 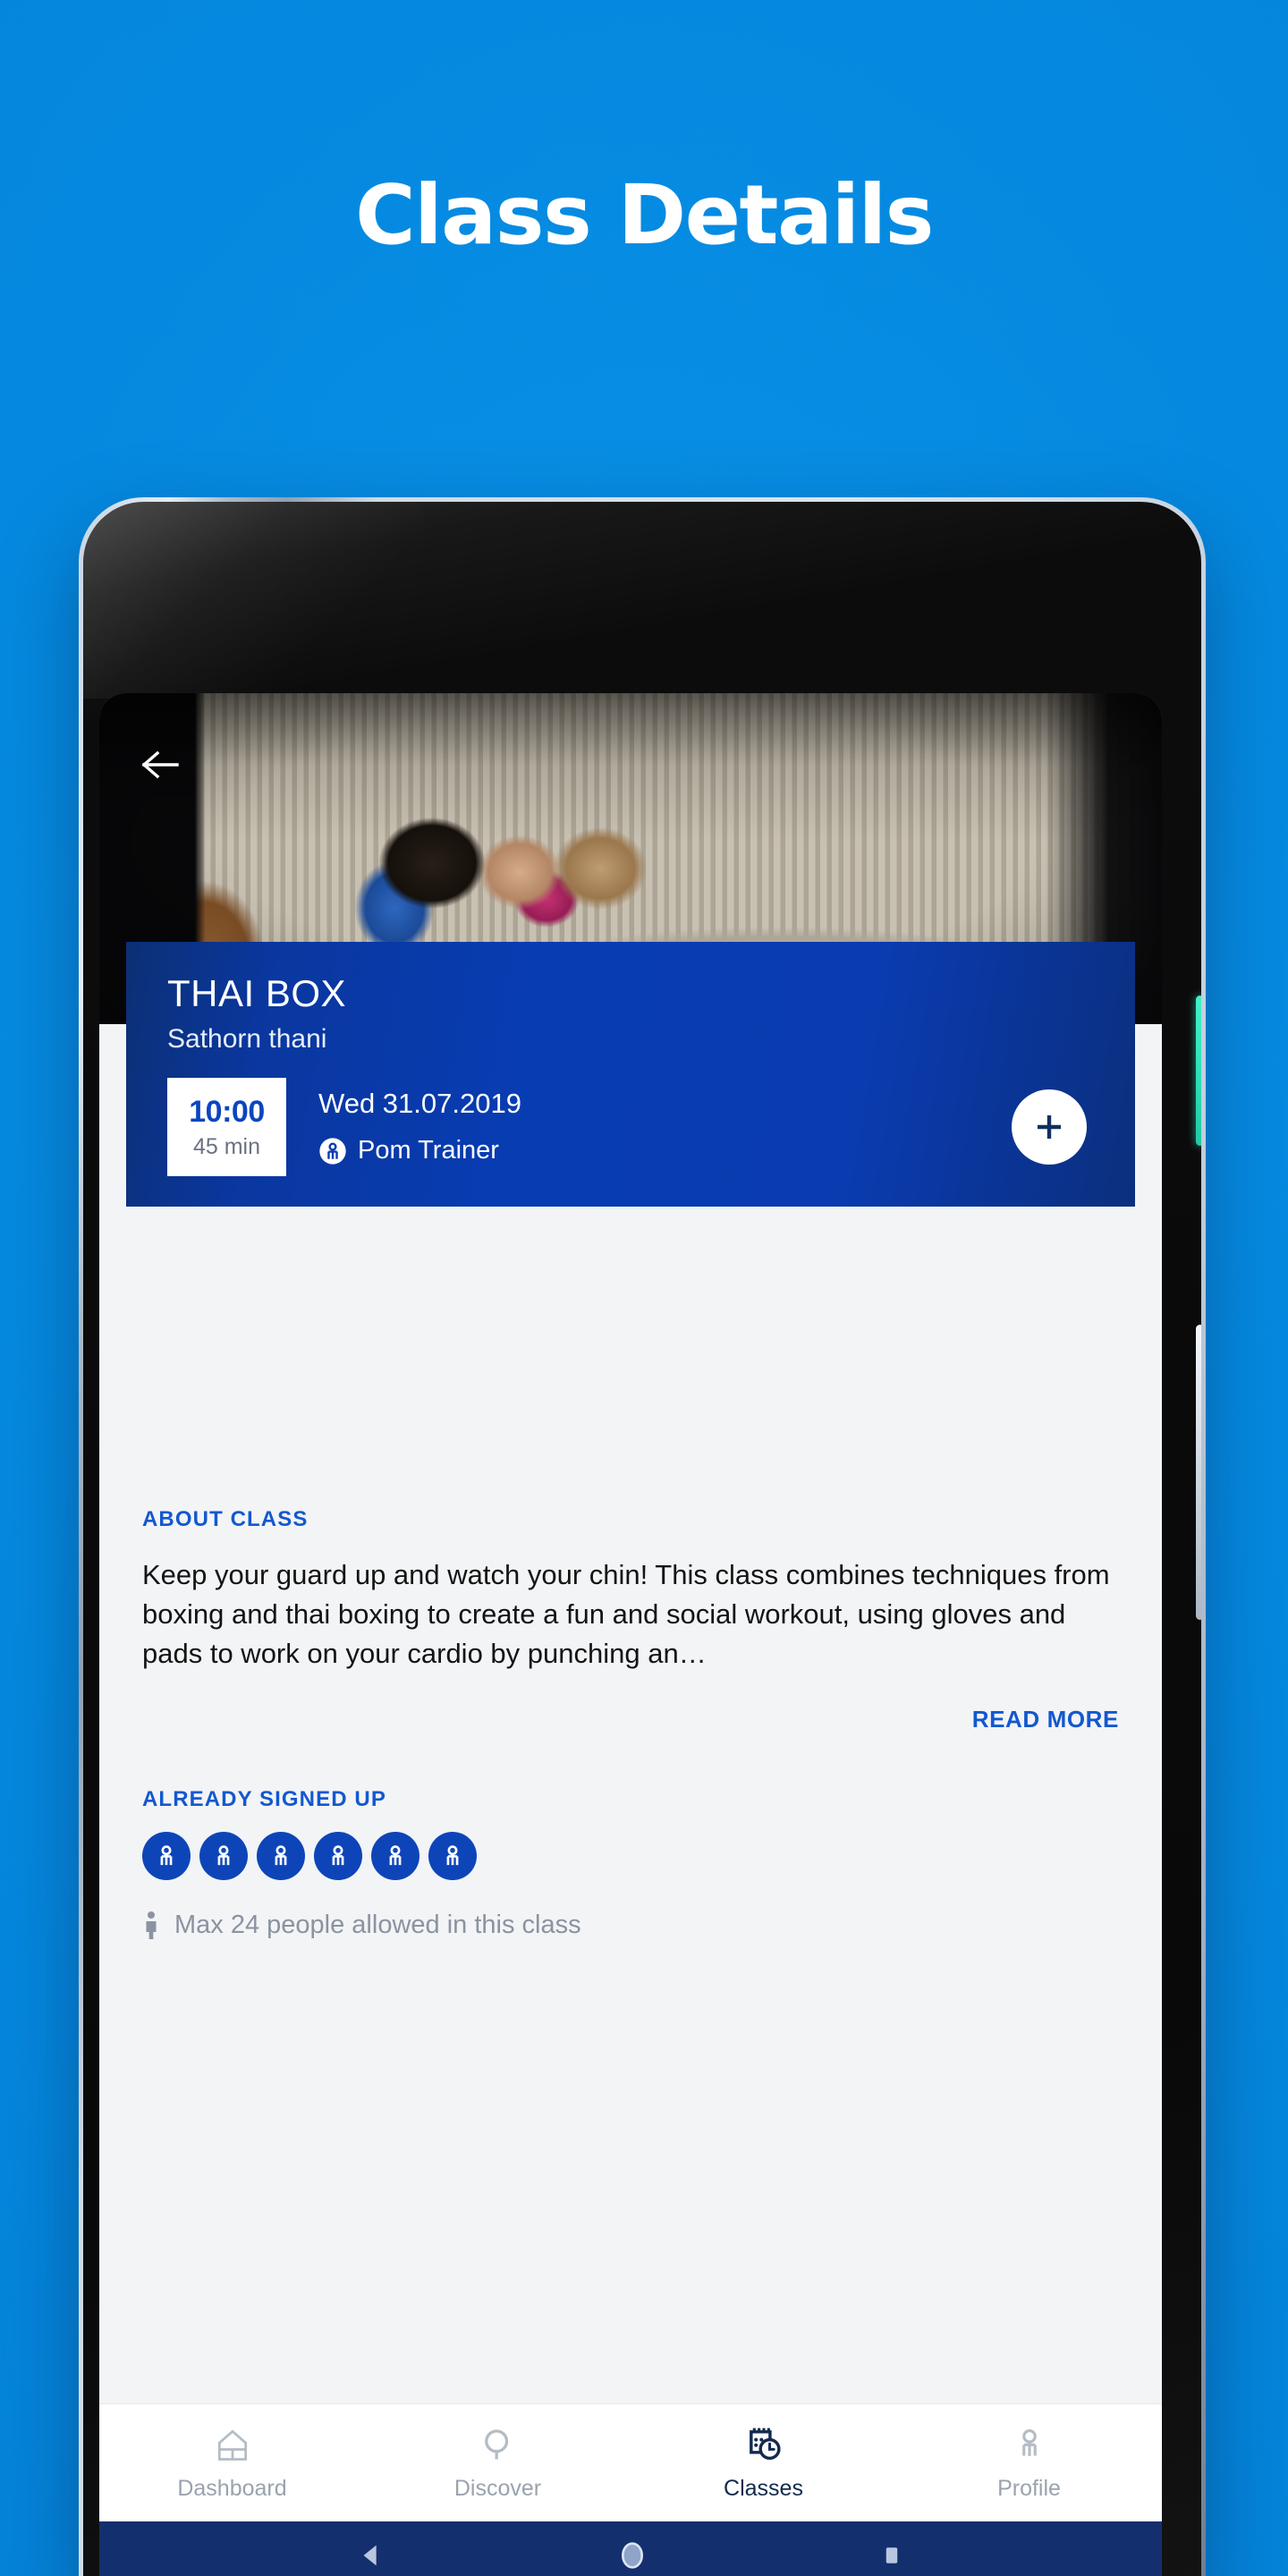 I want to click on plus-icon, so click(x=1049, y=1127).